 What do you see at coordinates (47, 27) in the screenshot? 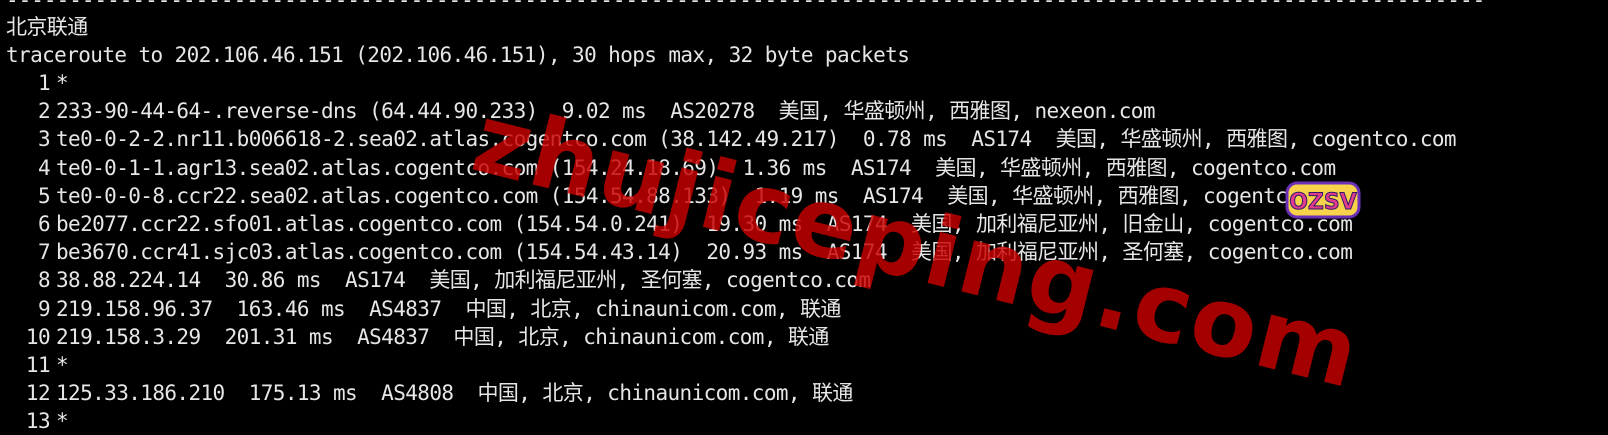
I see `trace-title: 北京联通` at bounding box center [47, 27].